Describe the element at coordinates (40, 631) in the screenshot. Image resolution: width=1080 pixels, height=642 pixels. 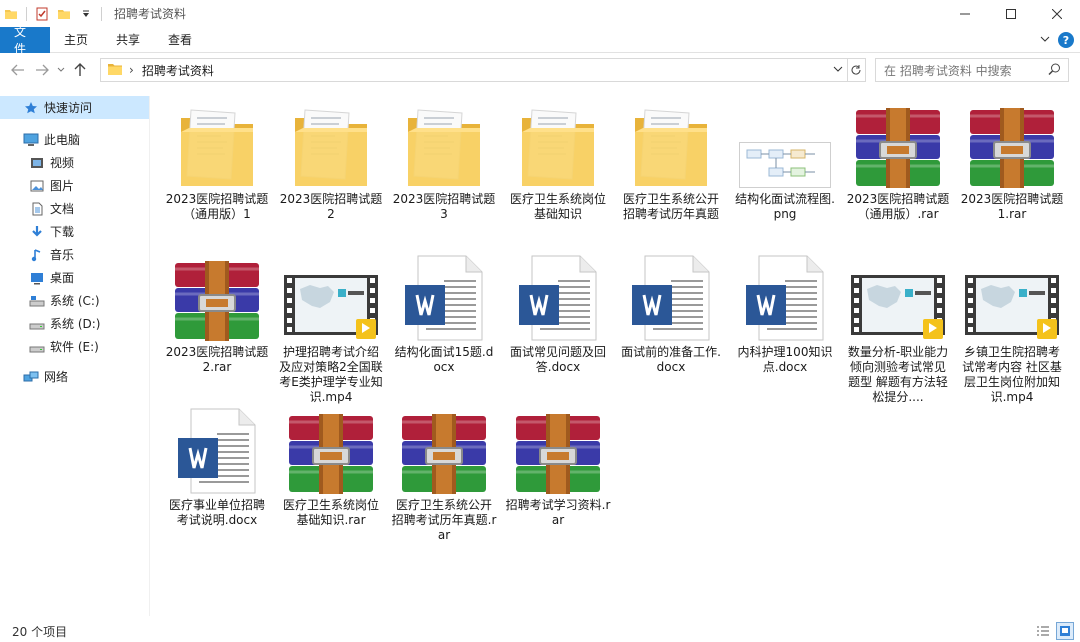
I see `item-count: 20 个项目` at that location.